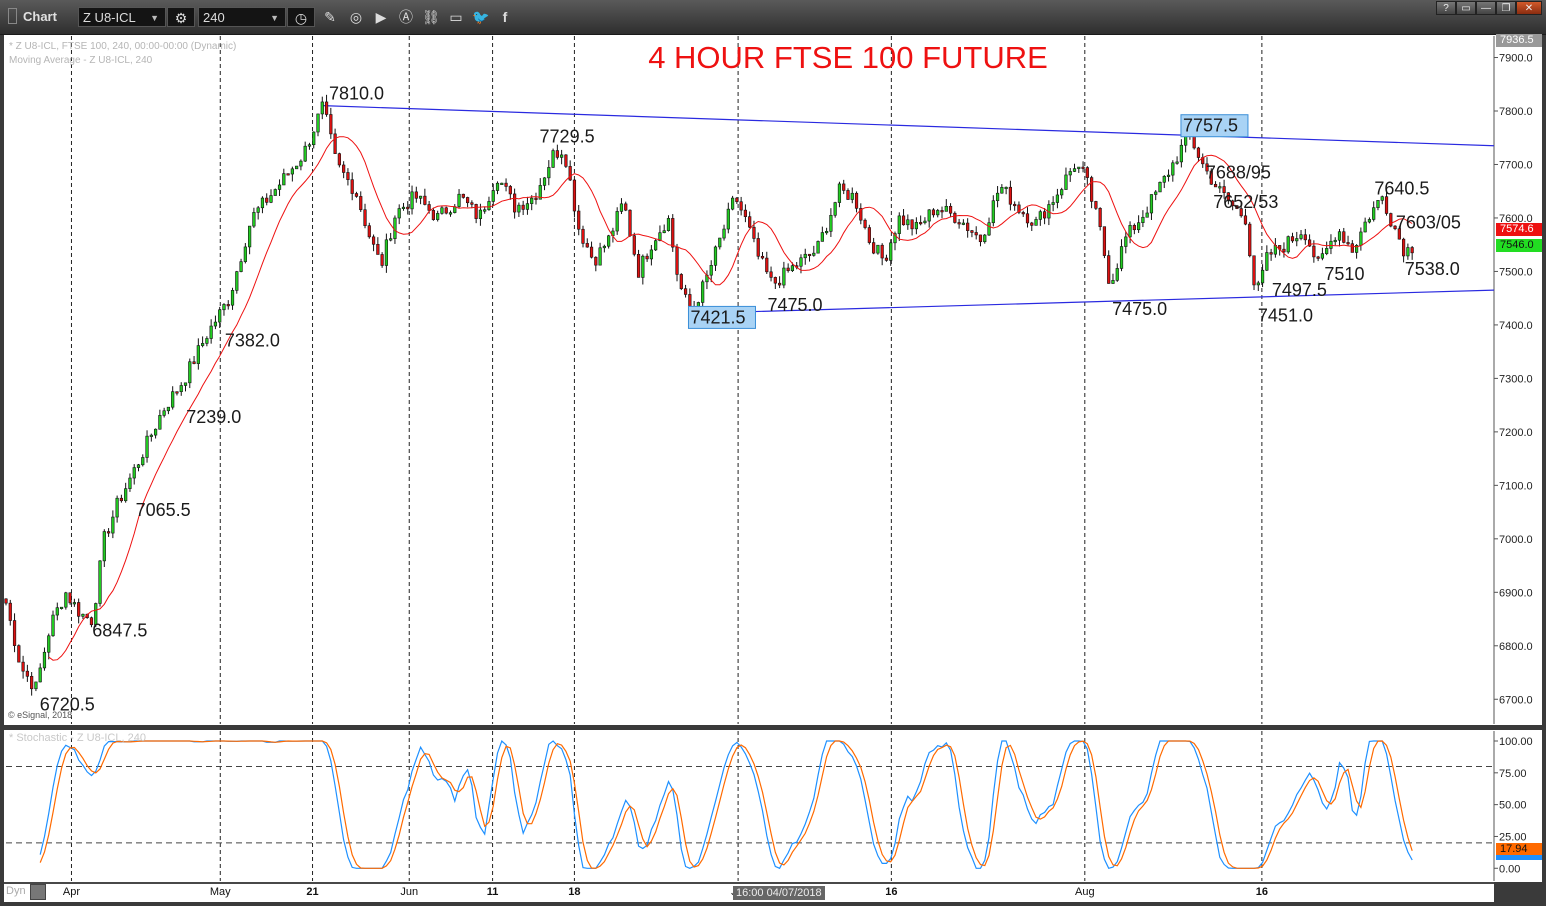 This screenshot has width=1546, height=906. Describe the element at coordinates (16, 891) in the screenshot. I see `dyn-label: Dyn` at that location.